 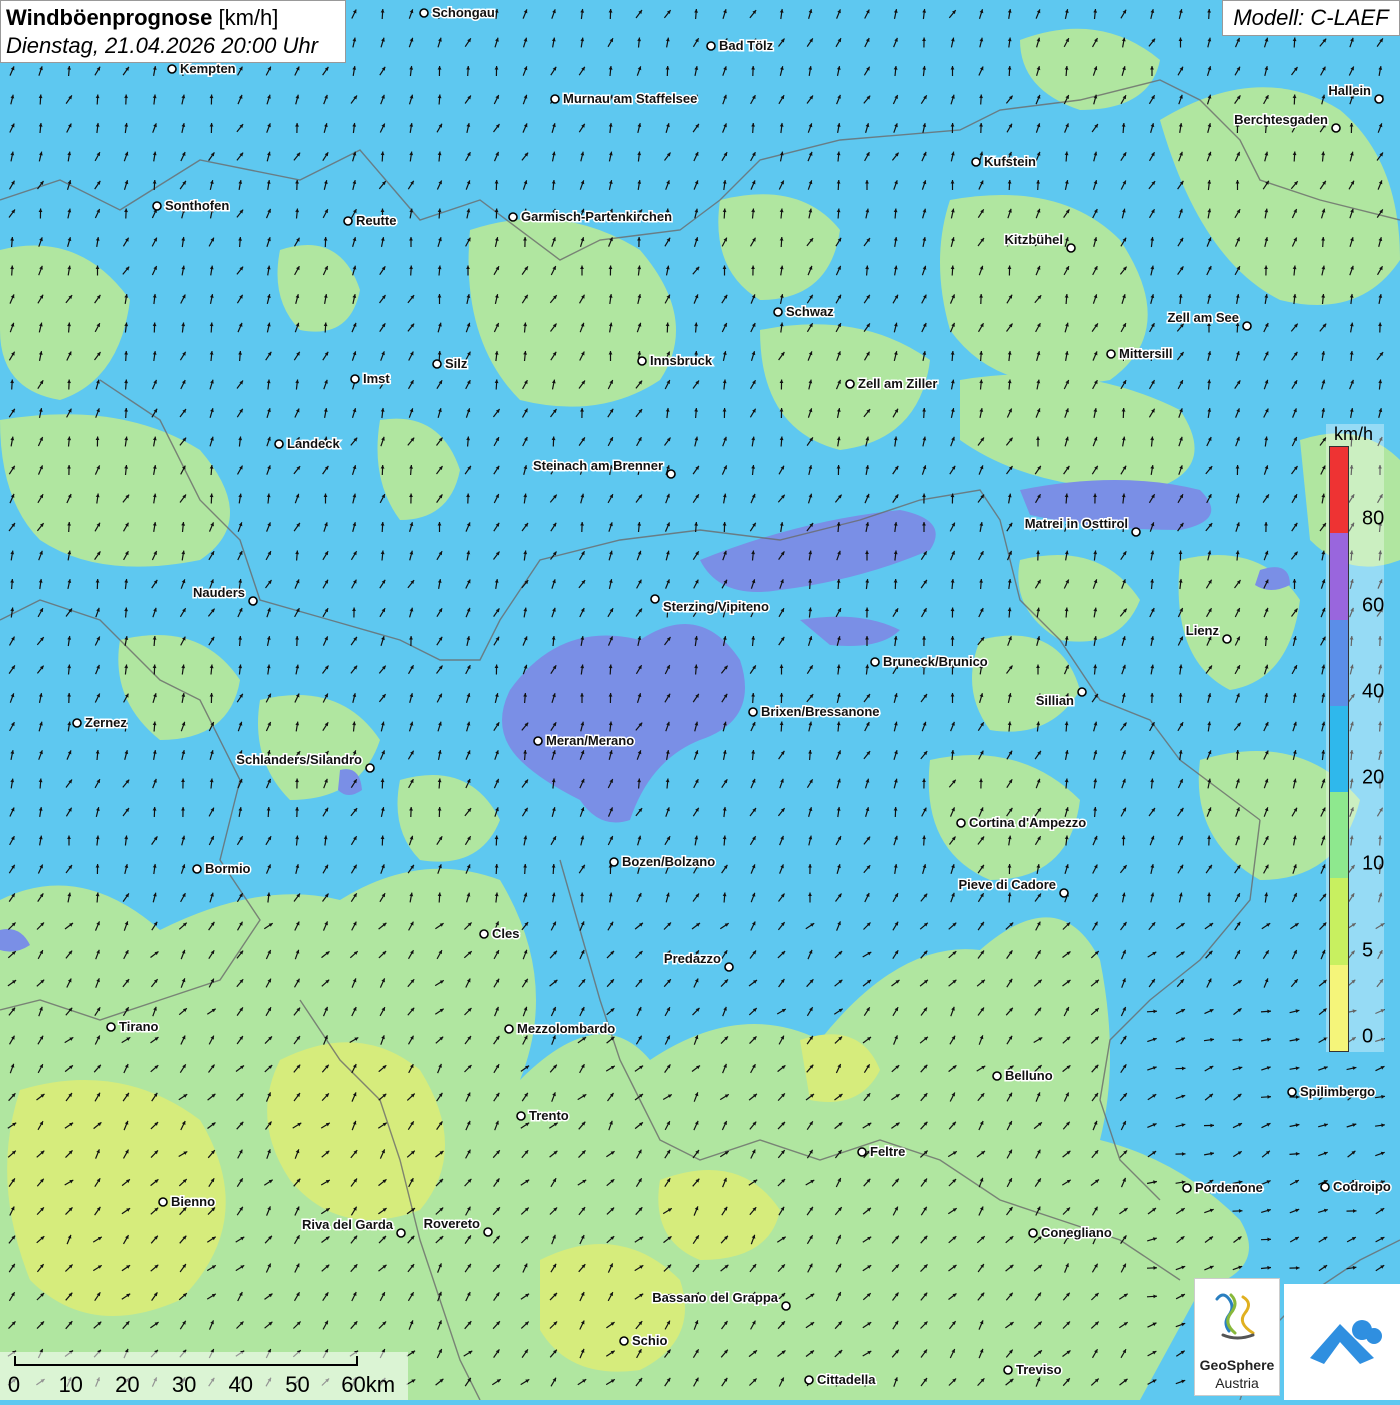 I want to click on place-label: Bassano del Grappa, so click(x=715, y=1297).